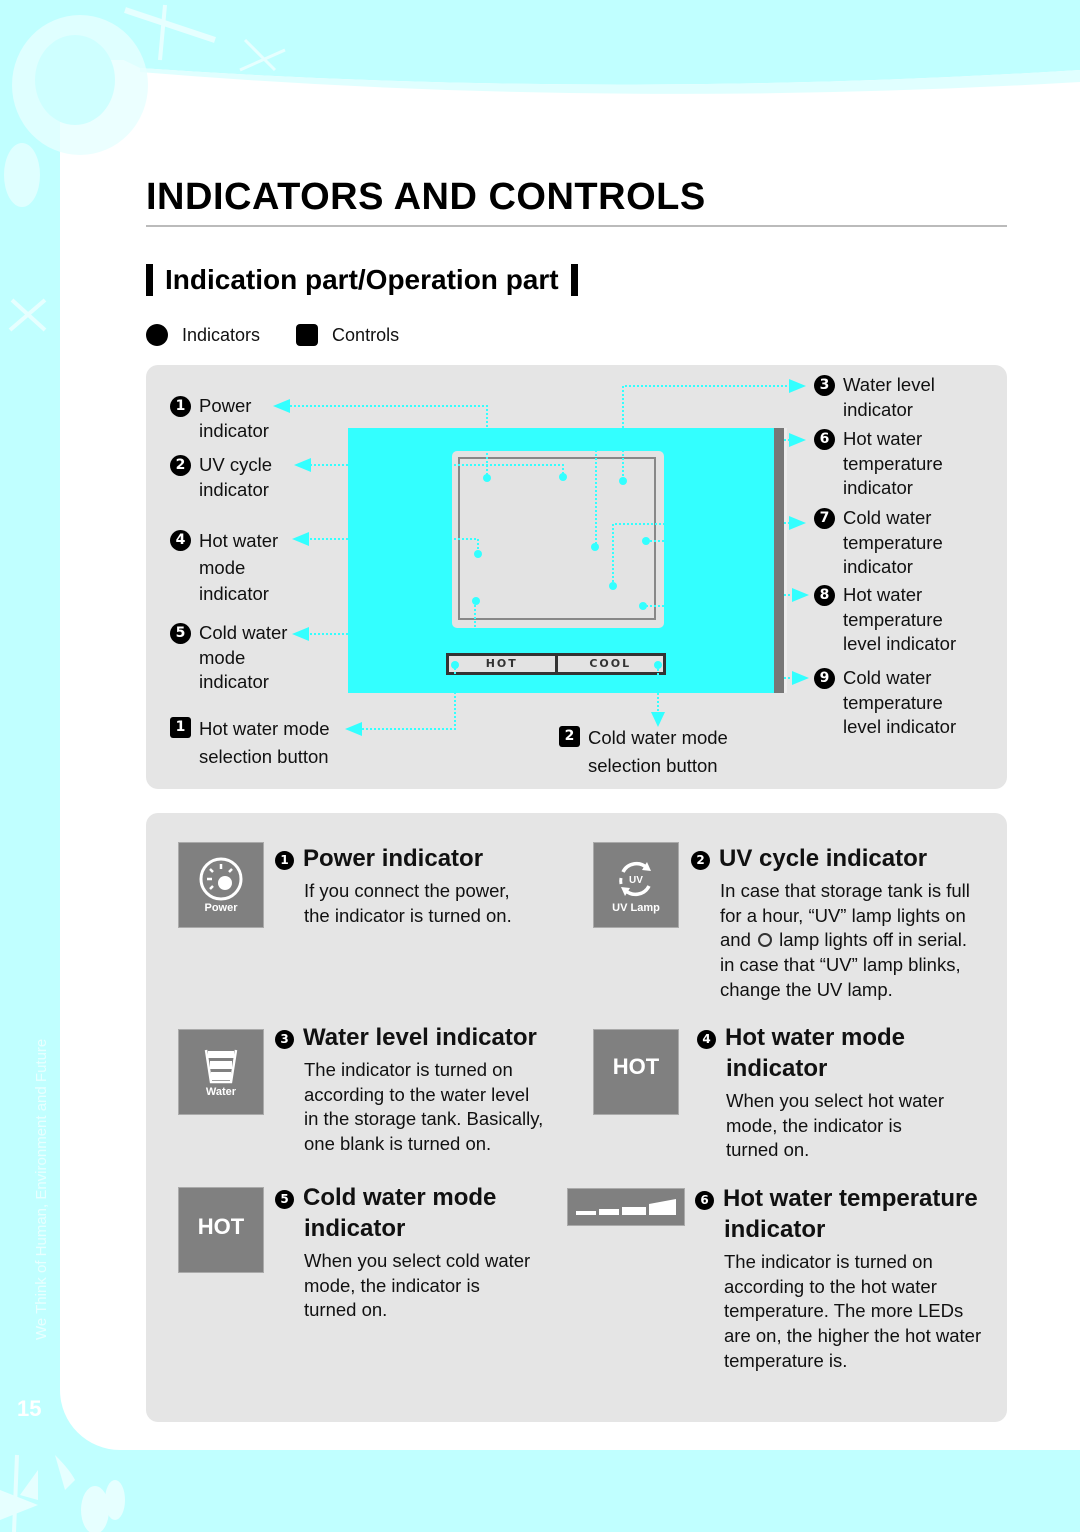  Describe the element at coordinates (224, 568) in the screenshot. I see `label-hot-water-mode-indicator: 4 Hot water mode indicator` at that location.